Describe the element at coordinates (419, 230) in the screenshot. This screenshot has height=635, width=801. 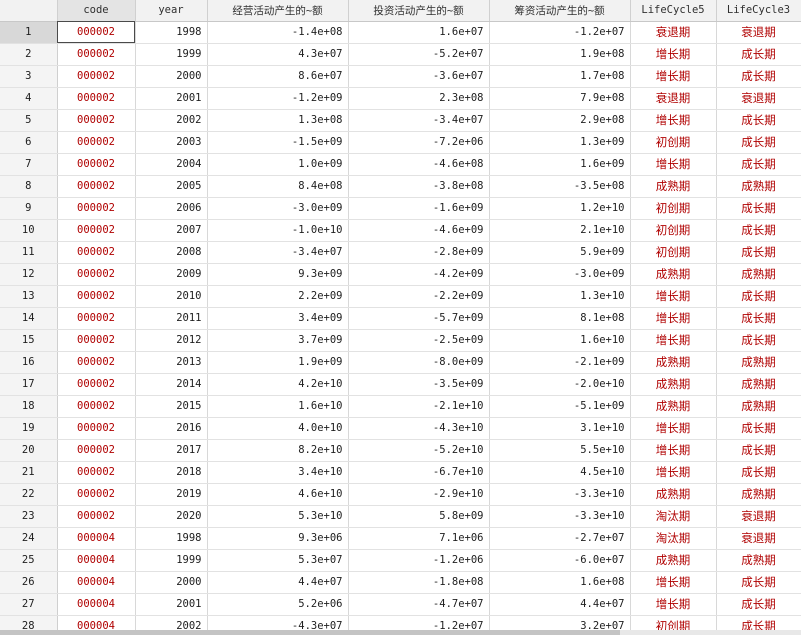
I see `cell-investing-cashflow: -4.6e+09` at that location.